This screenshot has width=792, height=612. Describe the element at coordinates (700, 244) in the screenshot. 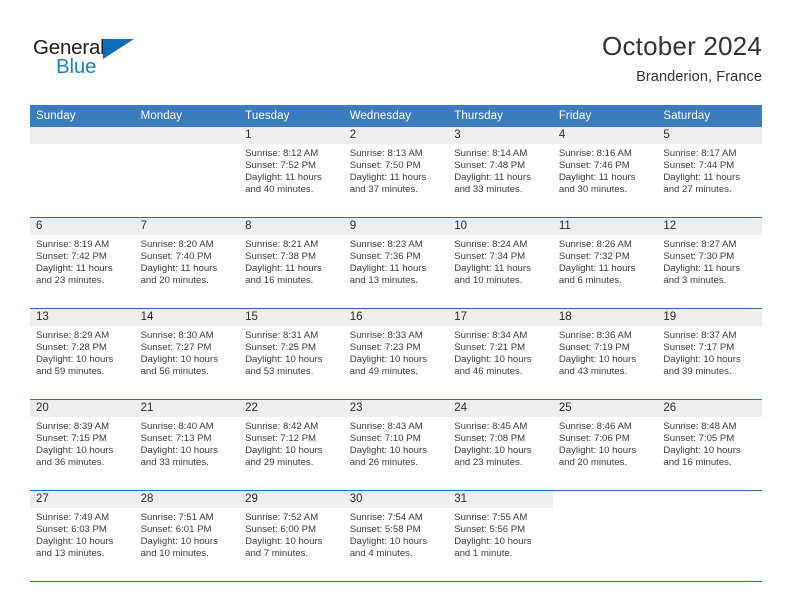

I see `sunrise-time: Sunrise: 8:27 AM` at that location.